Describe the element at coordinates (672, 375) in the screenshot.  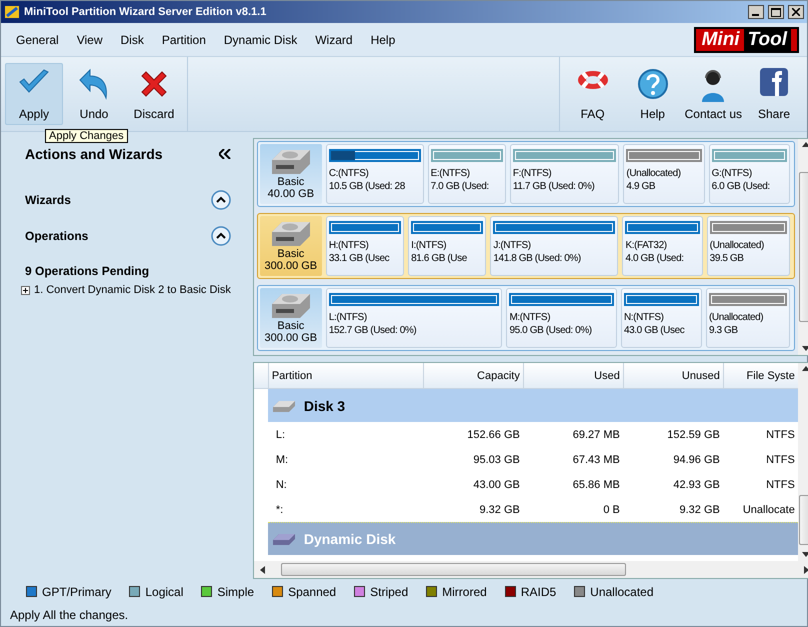
I see `column-header: Unused` at that location.